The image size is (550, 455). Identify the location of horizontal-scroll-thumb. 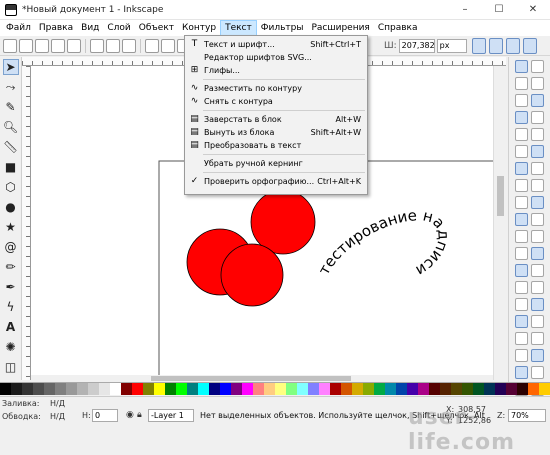
(251, 378).